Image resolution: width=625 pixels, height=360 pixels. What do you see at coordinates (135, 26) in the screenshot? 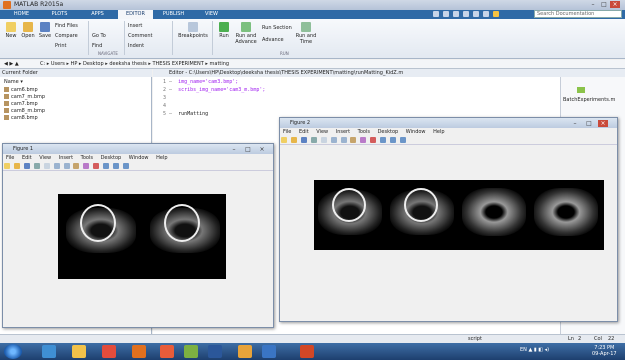
I see `insert-button: Insert` at bounding box center [135, 26].